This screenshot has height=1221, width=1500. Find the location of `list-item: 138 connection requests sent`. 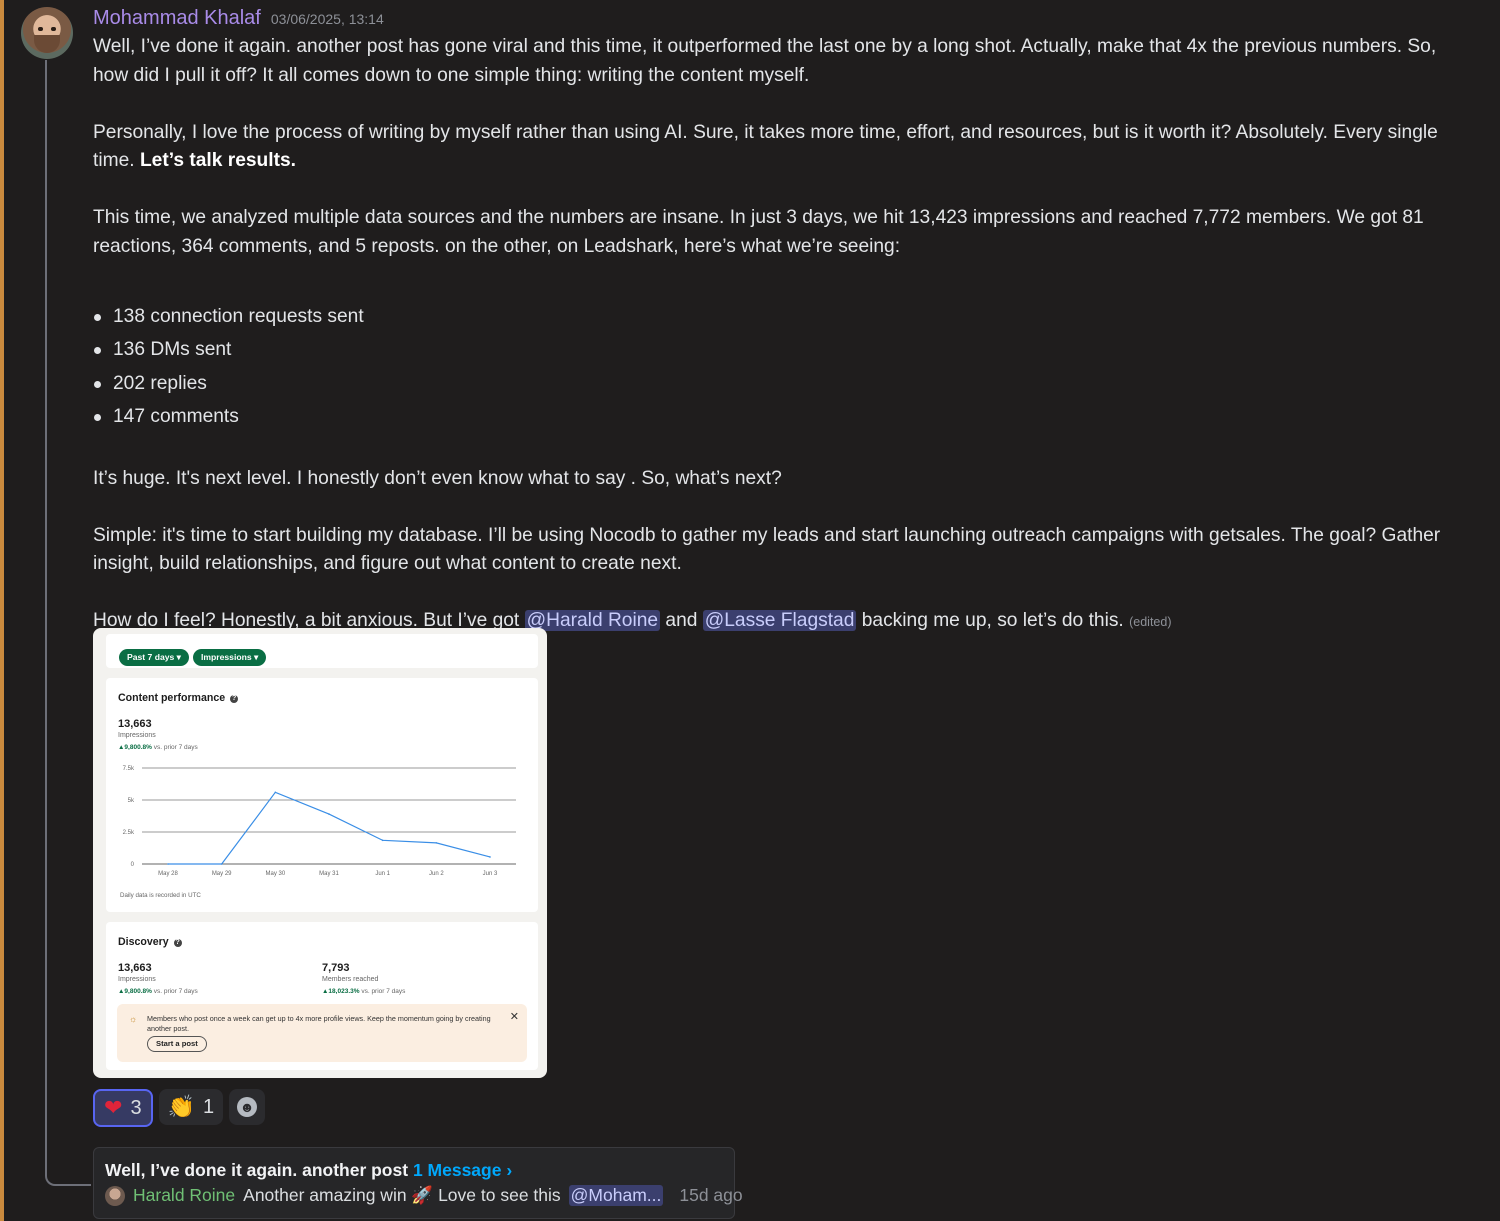

list-item: 138 connection requests sent is located at coordinates (783, 320).